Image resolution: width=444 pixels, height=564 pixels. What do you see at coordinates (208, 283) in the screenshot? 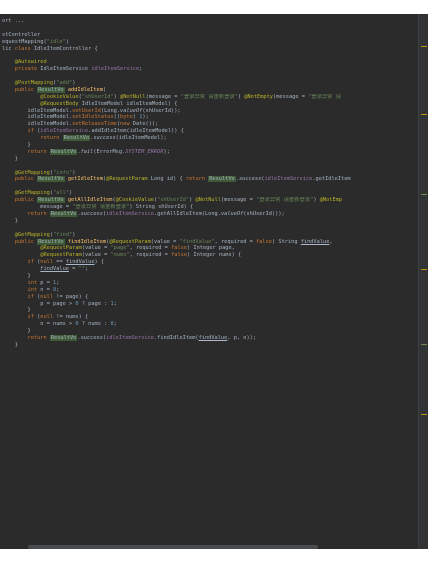
I see `code-line: int p = 1;` at bounding box center [208, 283].